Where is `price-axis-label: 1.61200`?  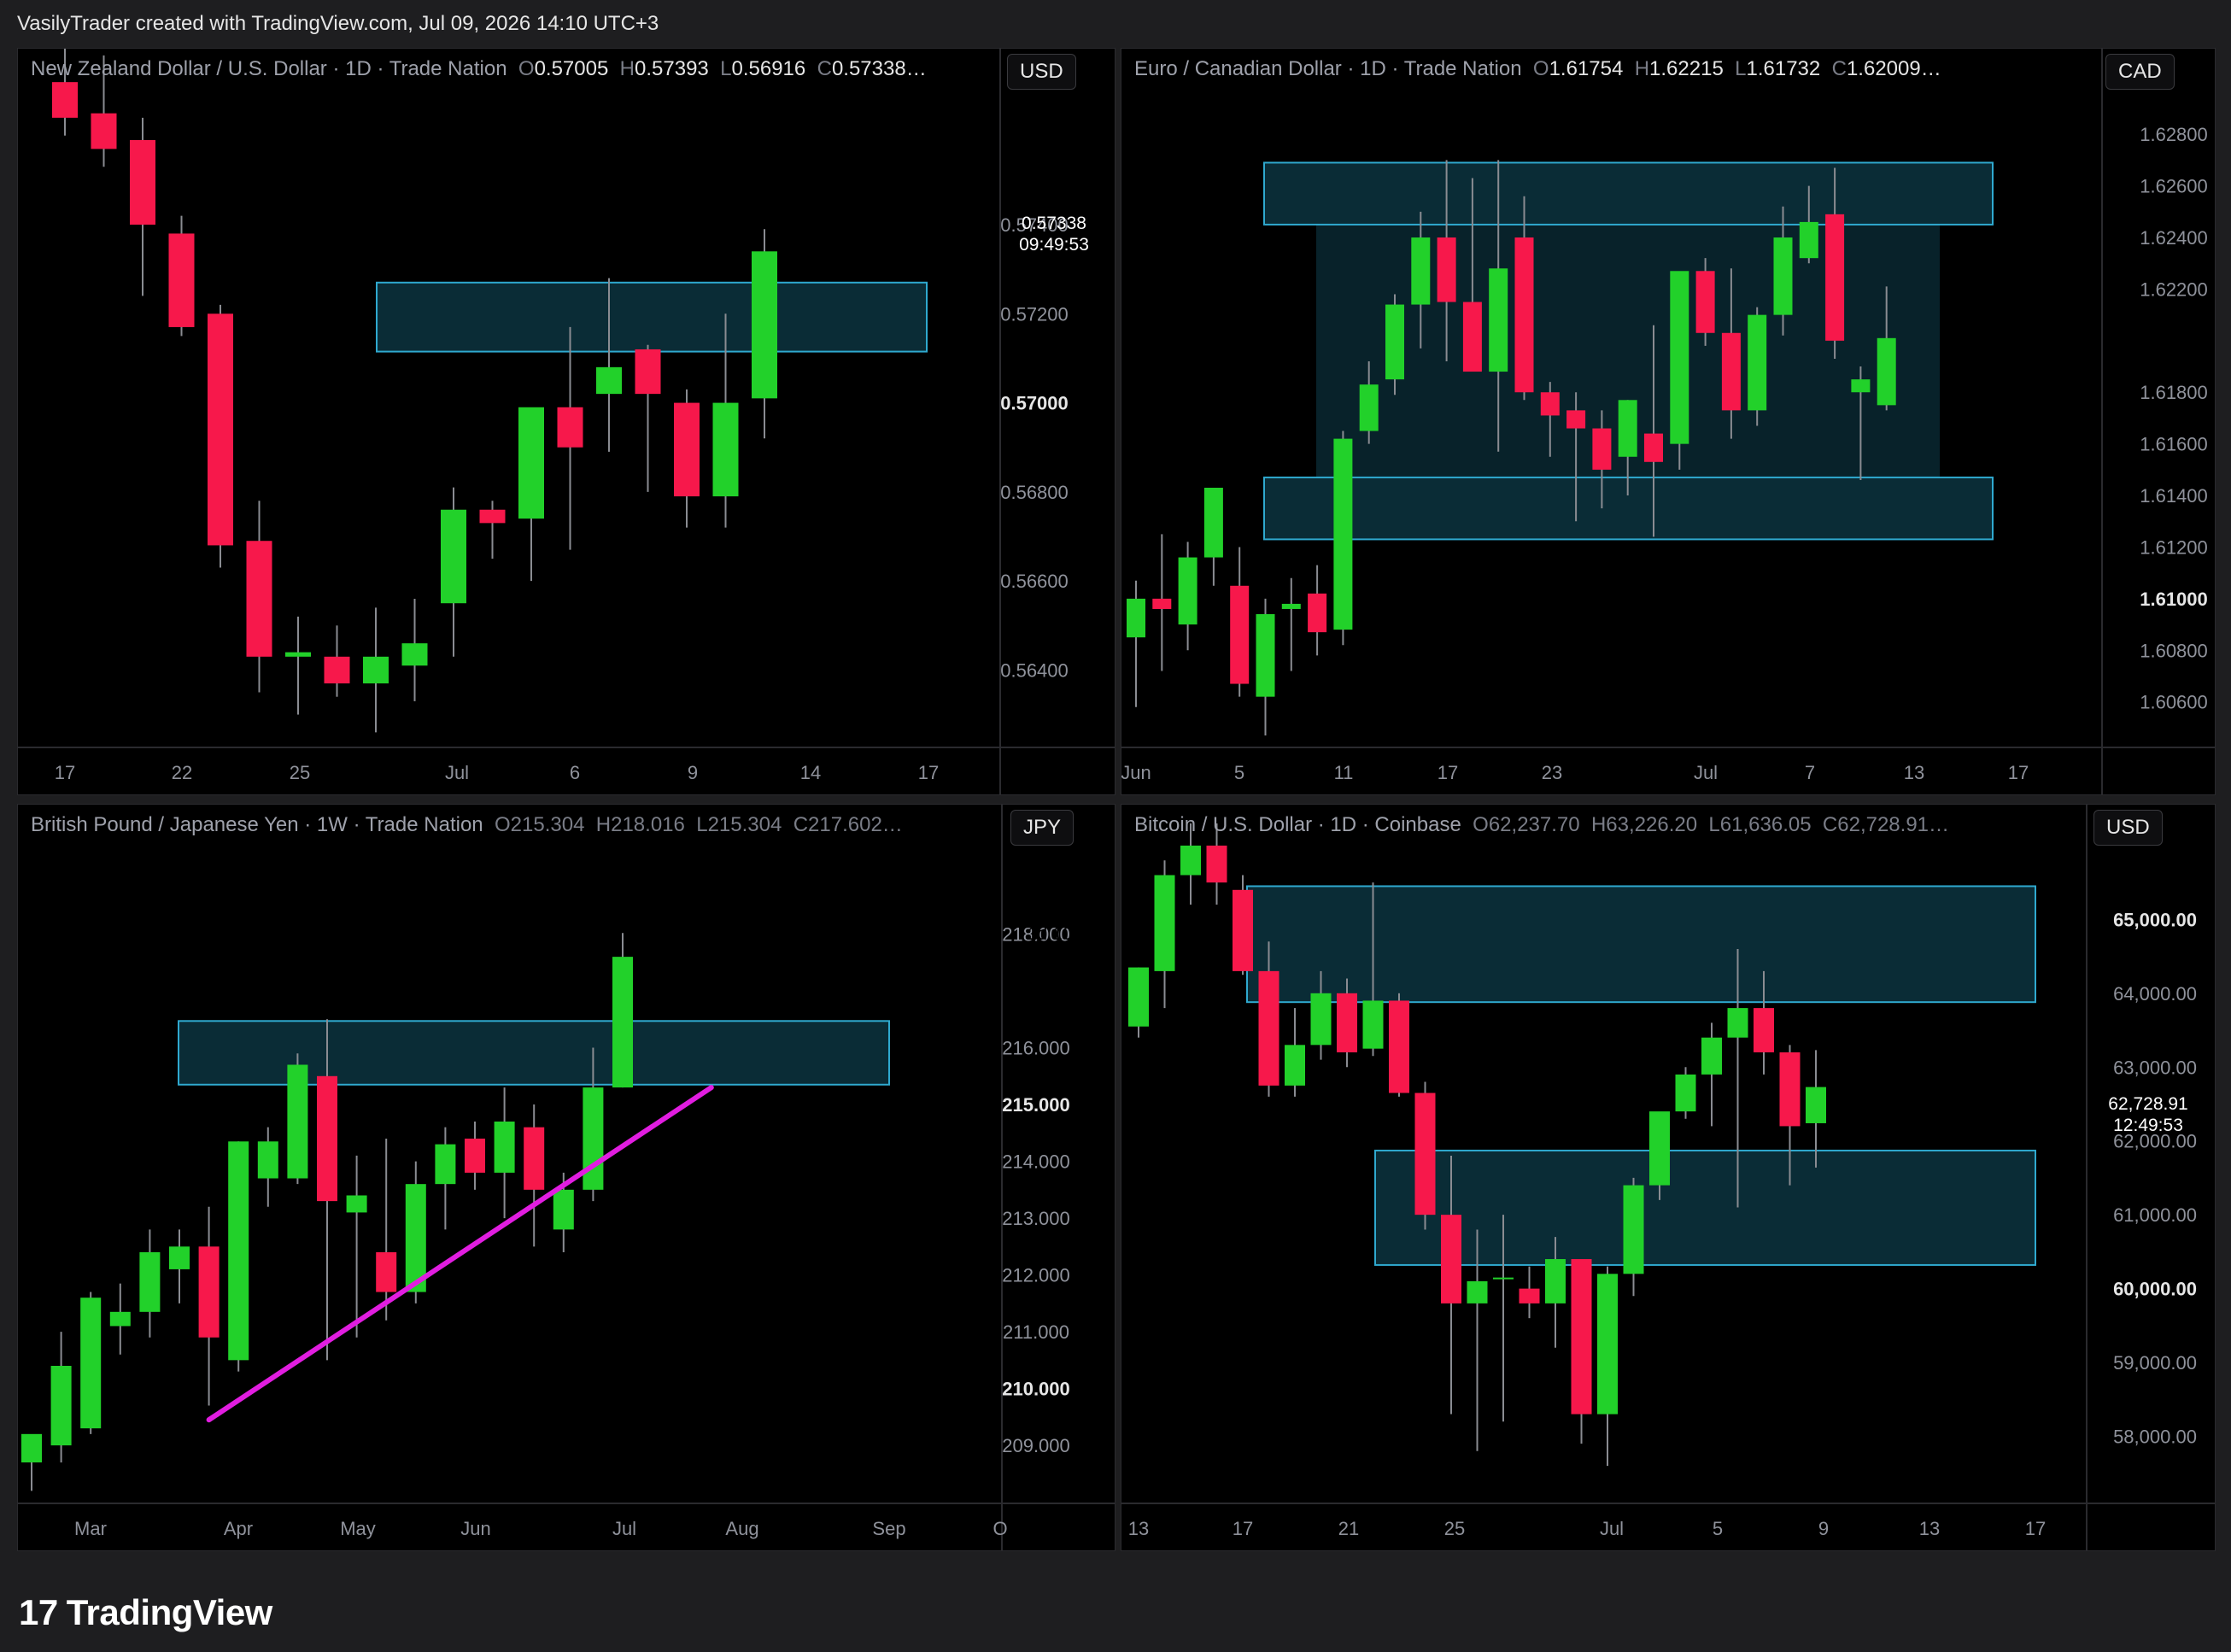
price-axis-label: 1.61200 is located at coordinates (2174, 547).